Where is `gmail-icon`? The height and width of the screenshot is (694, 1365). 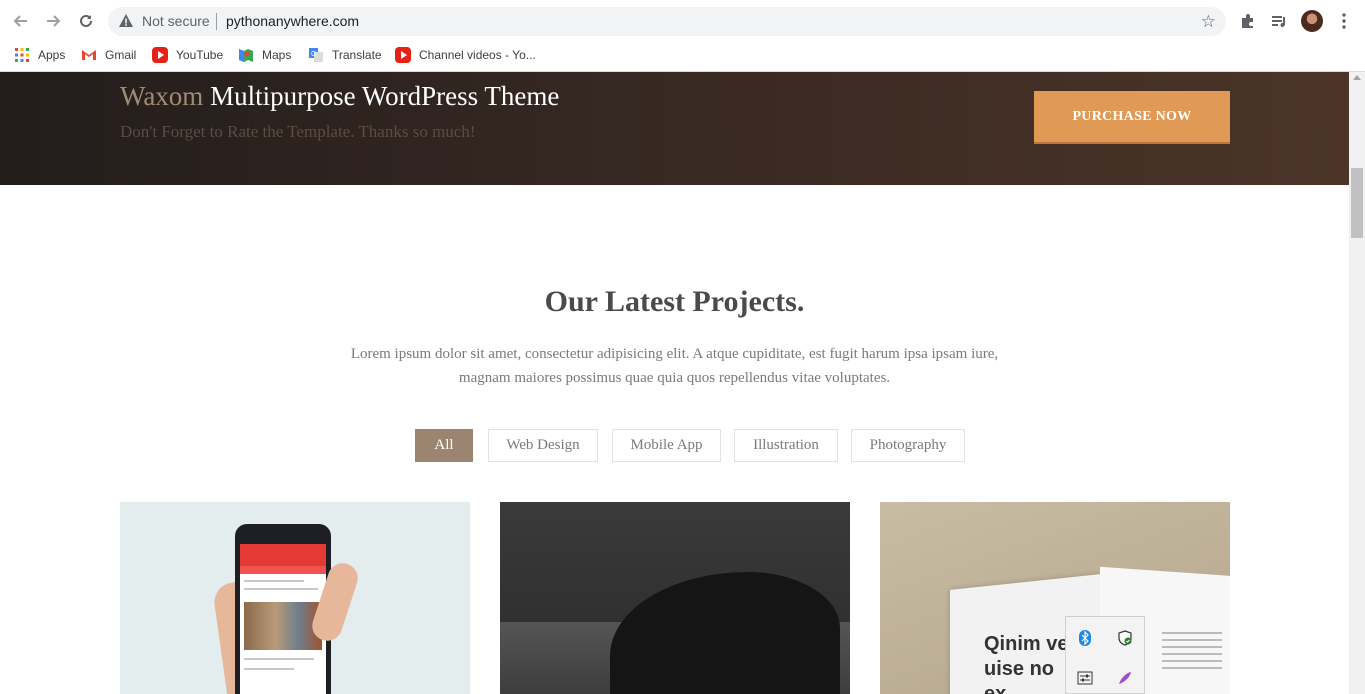
gmail-icon is located at coordinates (89, 55).